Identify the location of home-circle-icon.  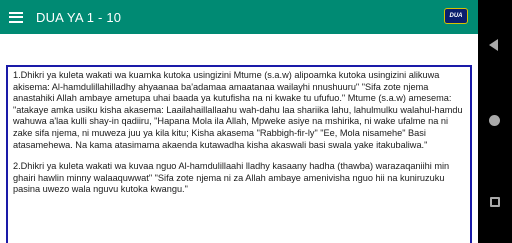
(494, 120).